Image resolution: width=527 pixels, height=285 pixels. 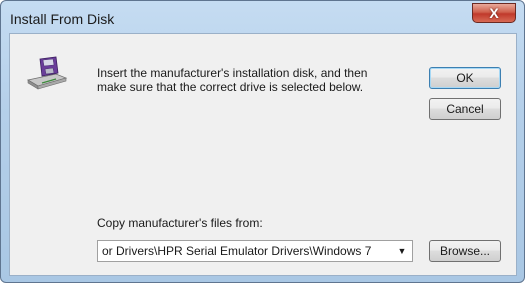 I want to click on close-button: X, so click(x=494, y=13).